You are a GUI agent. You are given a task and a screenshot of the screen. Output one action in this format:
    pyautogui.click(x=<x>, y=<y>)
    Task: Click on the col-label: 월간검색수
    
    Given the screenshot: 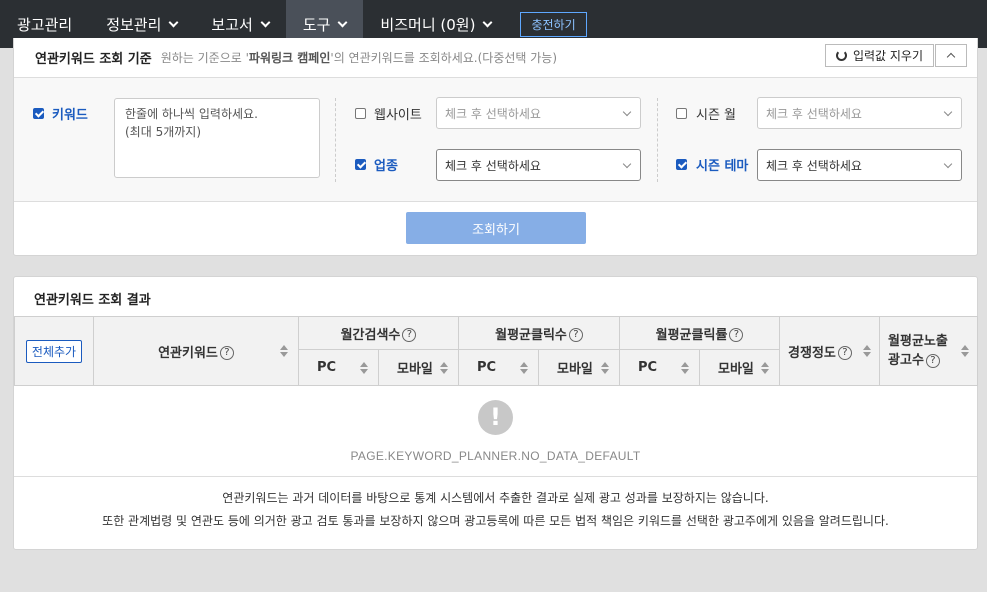 What is the action you would take?
    pyautogui.click(x=370, y=335)
    